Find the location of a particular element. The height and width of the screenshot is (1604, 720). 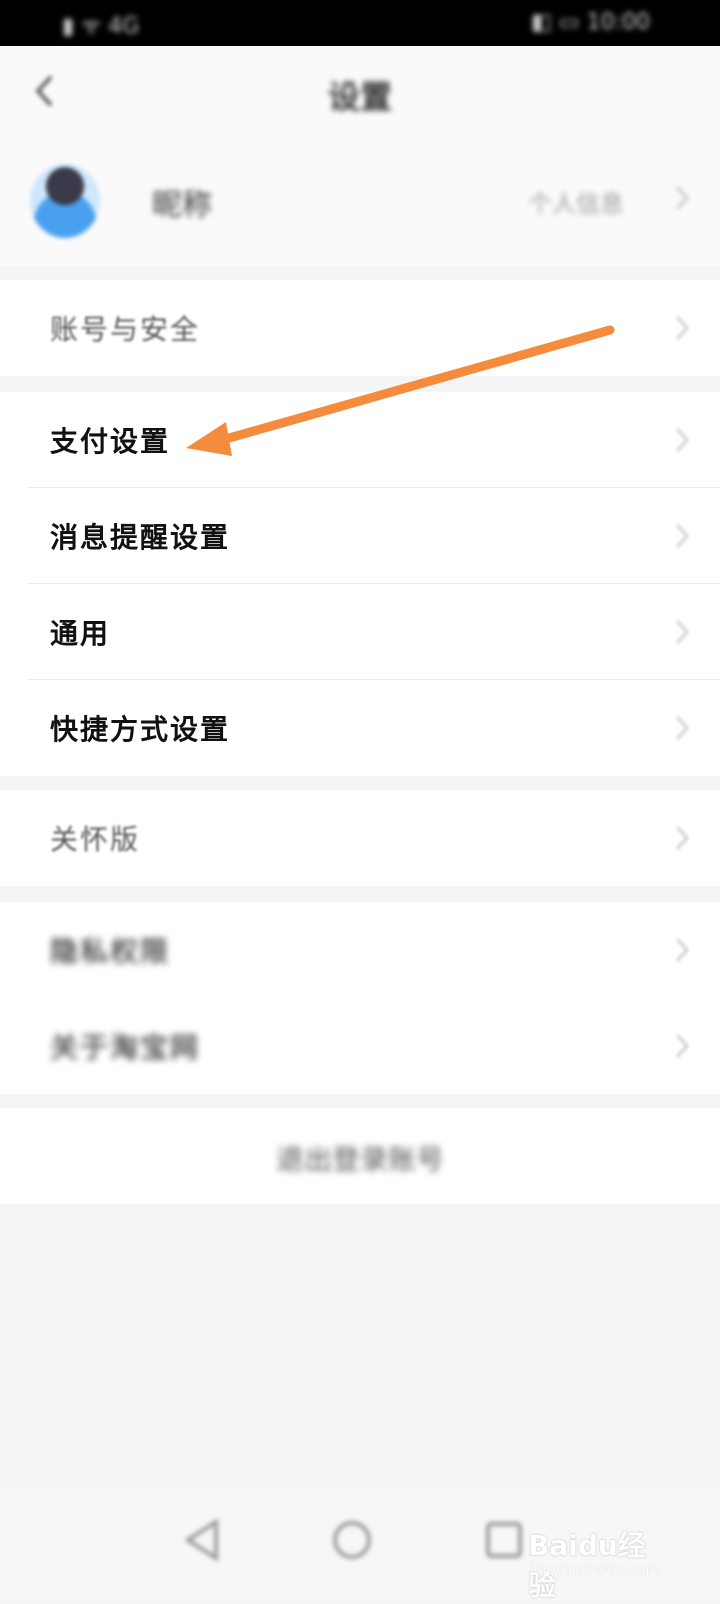

settings-item-label: 隐私权限 is located at coordinates (110, 951).